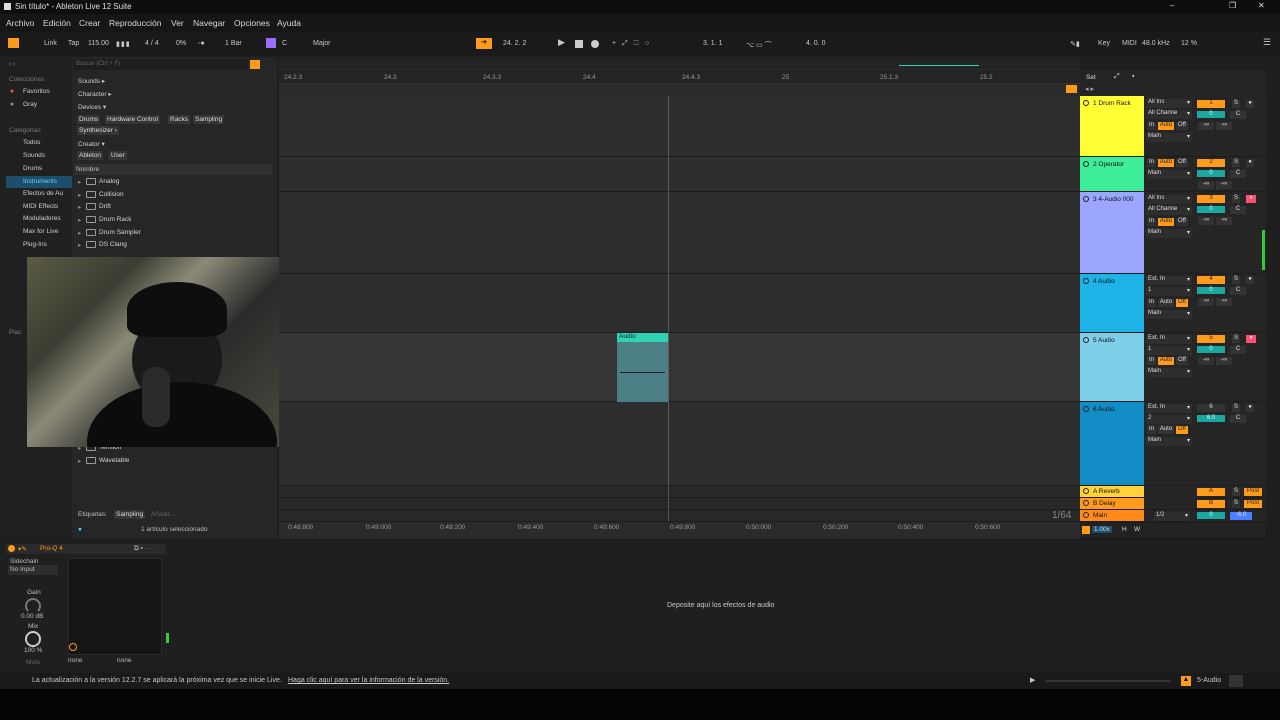 The width and height of the screenshot is (1280, 720). Describe the element at coordinates (33, 639) in the screenshot. I see `mix-knob` at that location.